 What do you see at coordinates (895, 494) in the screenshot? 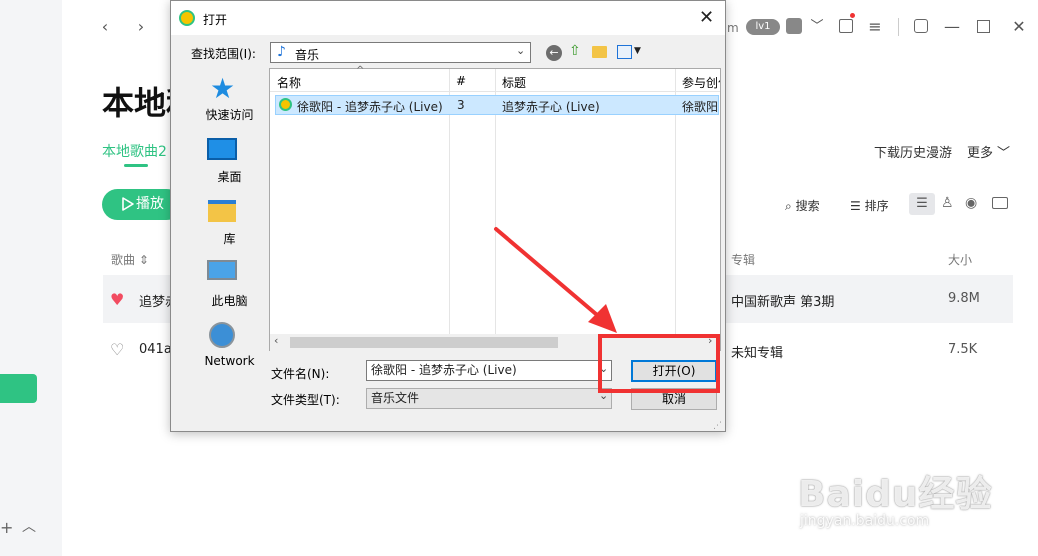
I see `watermark-logo: Baidu经验` at bounding box center [895, 494].